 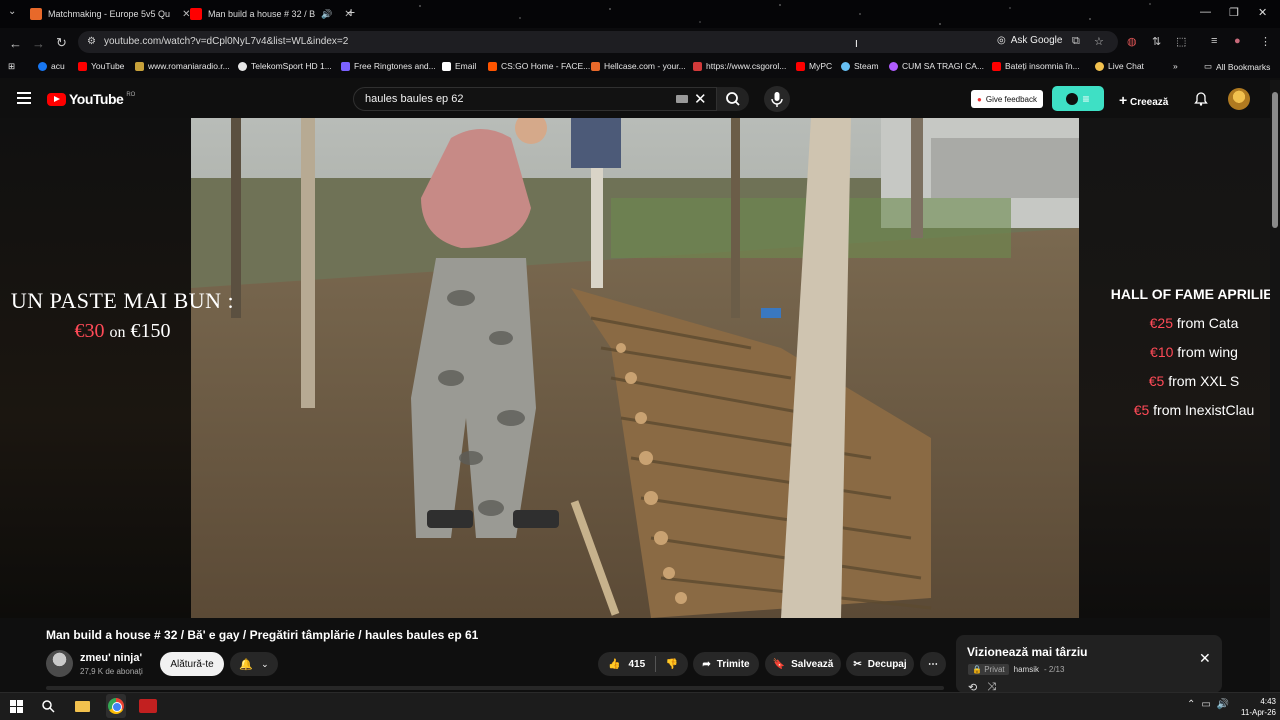 I want to click on clear-search-icon: ✕, so click(x=700, y=99).